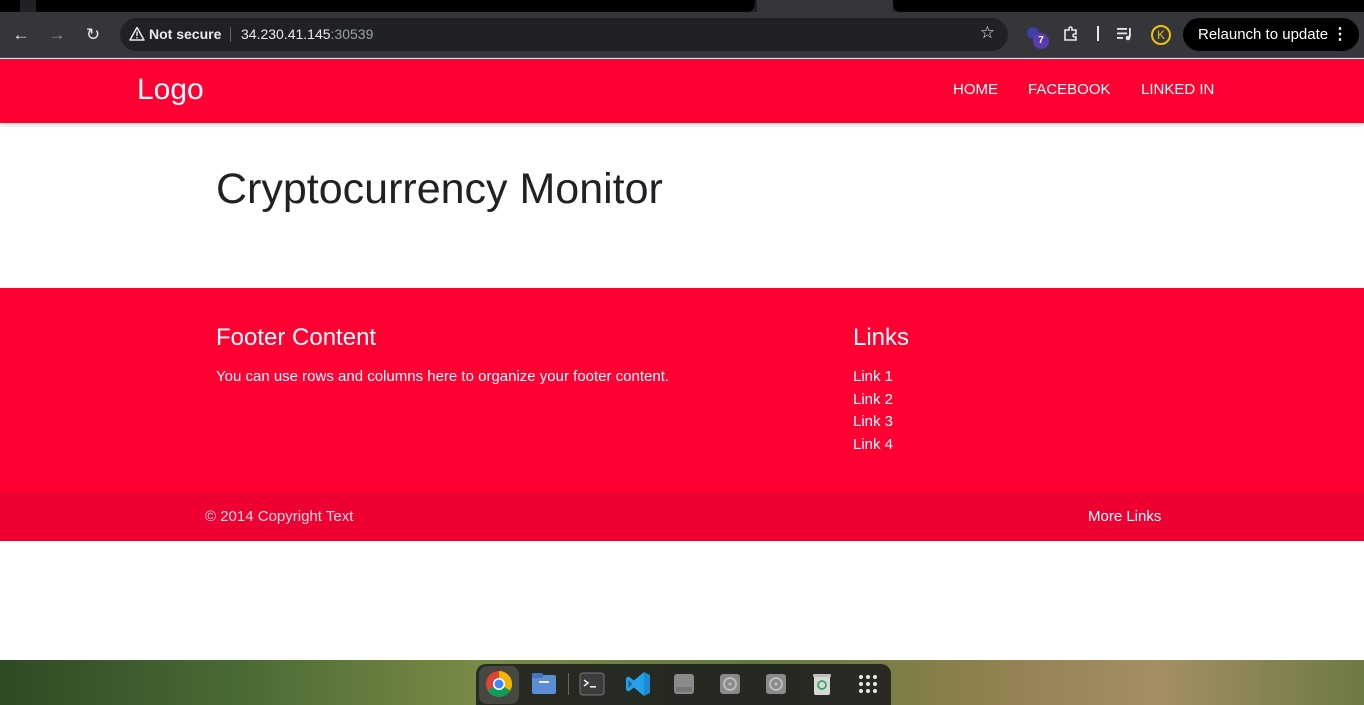 Image resolution: width=1364 pixels, height=705 pixels. I want to click on relaunch-label: Relaunch to update, so click(1263, 34).